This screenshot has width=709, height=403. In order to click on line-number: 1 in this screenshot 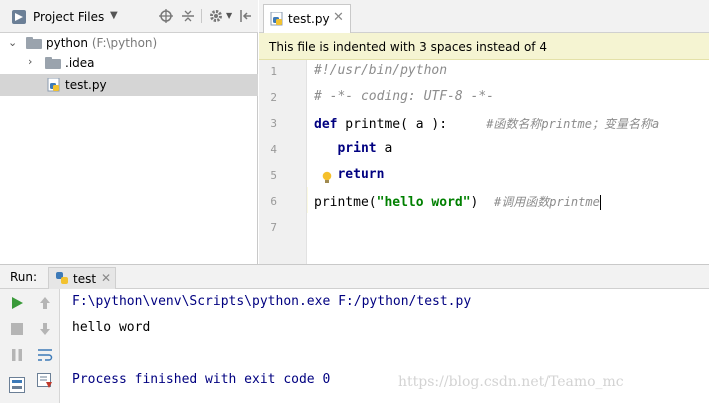, I will do `click(273, 71)`.